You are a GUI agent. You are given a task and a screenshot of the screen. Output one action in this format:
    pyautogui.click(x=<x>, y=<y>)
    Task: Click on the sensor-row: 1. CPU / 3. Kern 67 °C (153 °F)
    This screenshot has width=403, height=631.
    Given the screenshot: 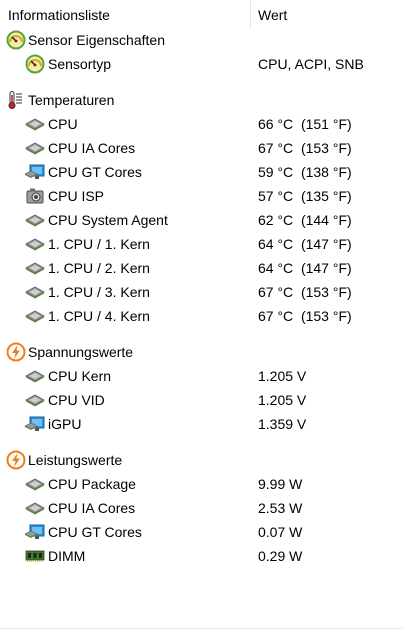 What is the action you would take?
    pyautogui.click(x=201, y=292)
    